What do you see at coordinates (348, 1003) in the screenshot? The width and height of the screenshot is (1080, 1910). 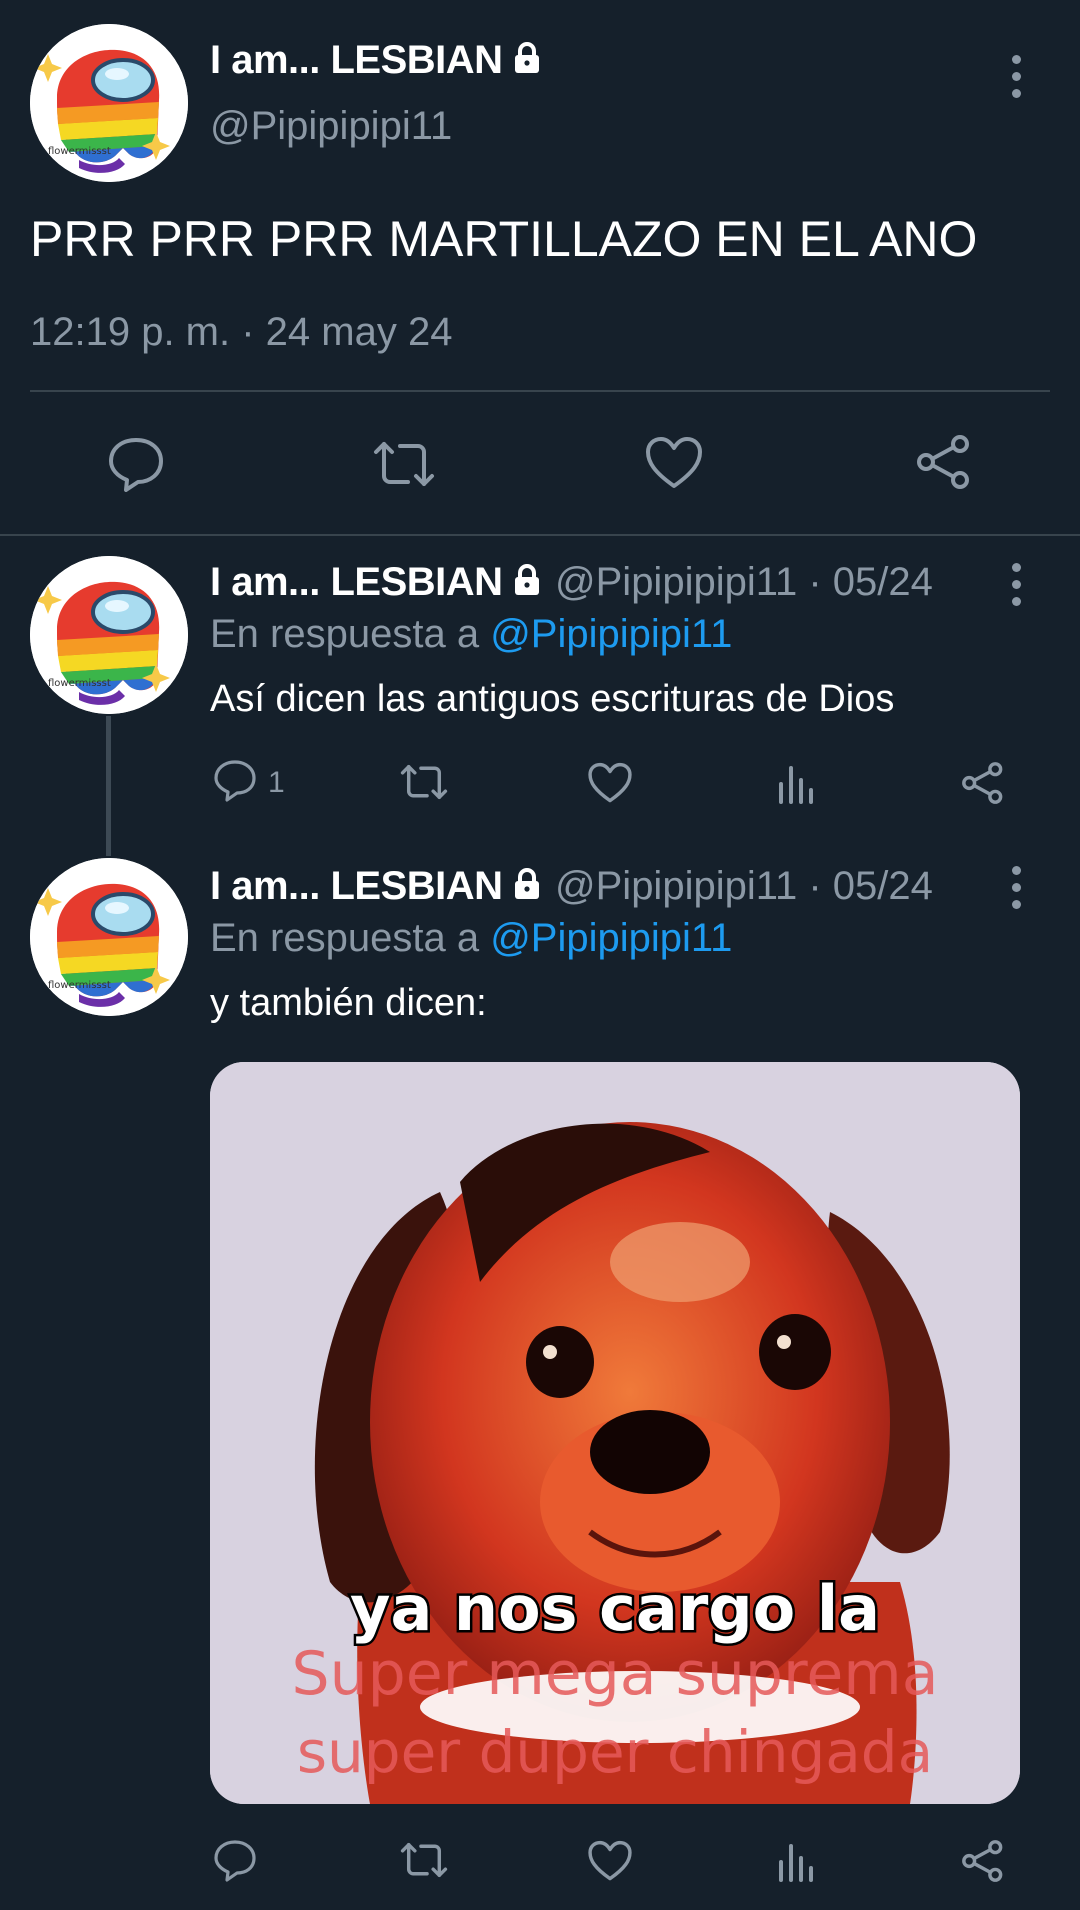 I see `tweet-text: y también dicen:` at bounding box center [348, 1003].